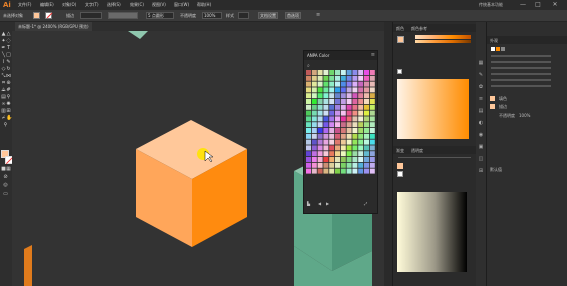 The width and height of the screenshot is (567, 286). What do you see at coordinates (494, 41) in the screenshot?
I see `tab-appearance: 外观` at bounding box center [494, 41].